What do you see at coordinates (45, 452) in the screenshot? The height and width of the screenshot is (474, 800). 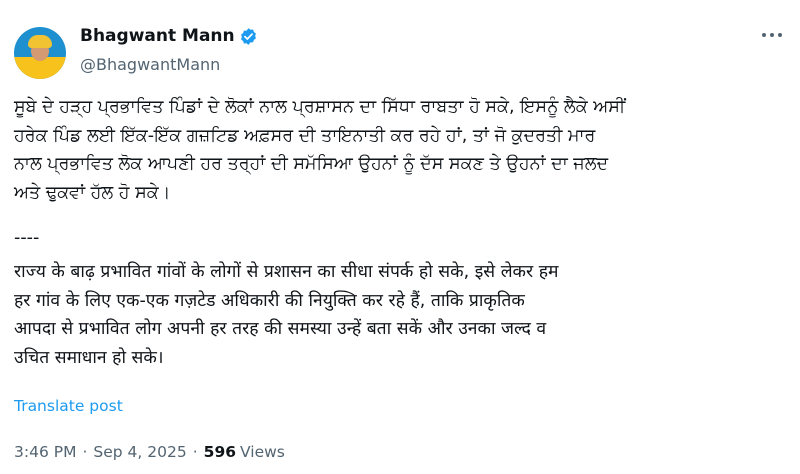 I see `post-time: 3:46 PM` at bounding box center [45, 452].